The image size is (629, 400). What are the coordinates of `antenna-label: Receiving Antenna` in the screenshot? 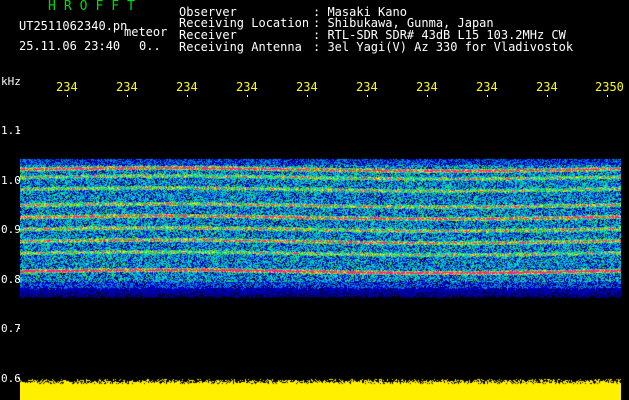 It's located at (240, 47).